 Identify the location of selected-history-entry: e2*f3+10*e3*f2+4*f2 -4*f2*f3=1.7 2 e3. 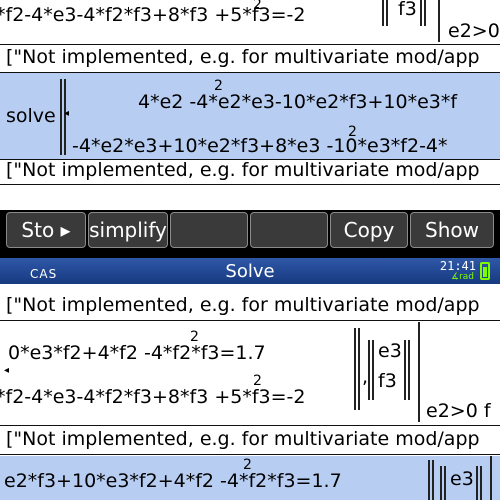
(250, 478).